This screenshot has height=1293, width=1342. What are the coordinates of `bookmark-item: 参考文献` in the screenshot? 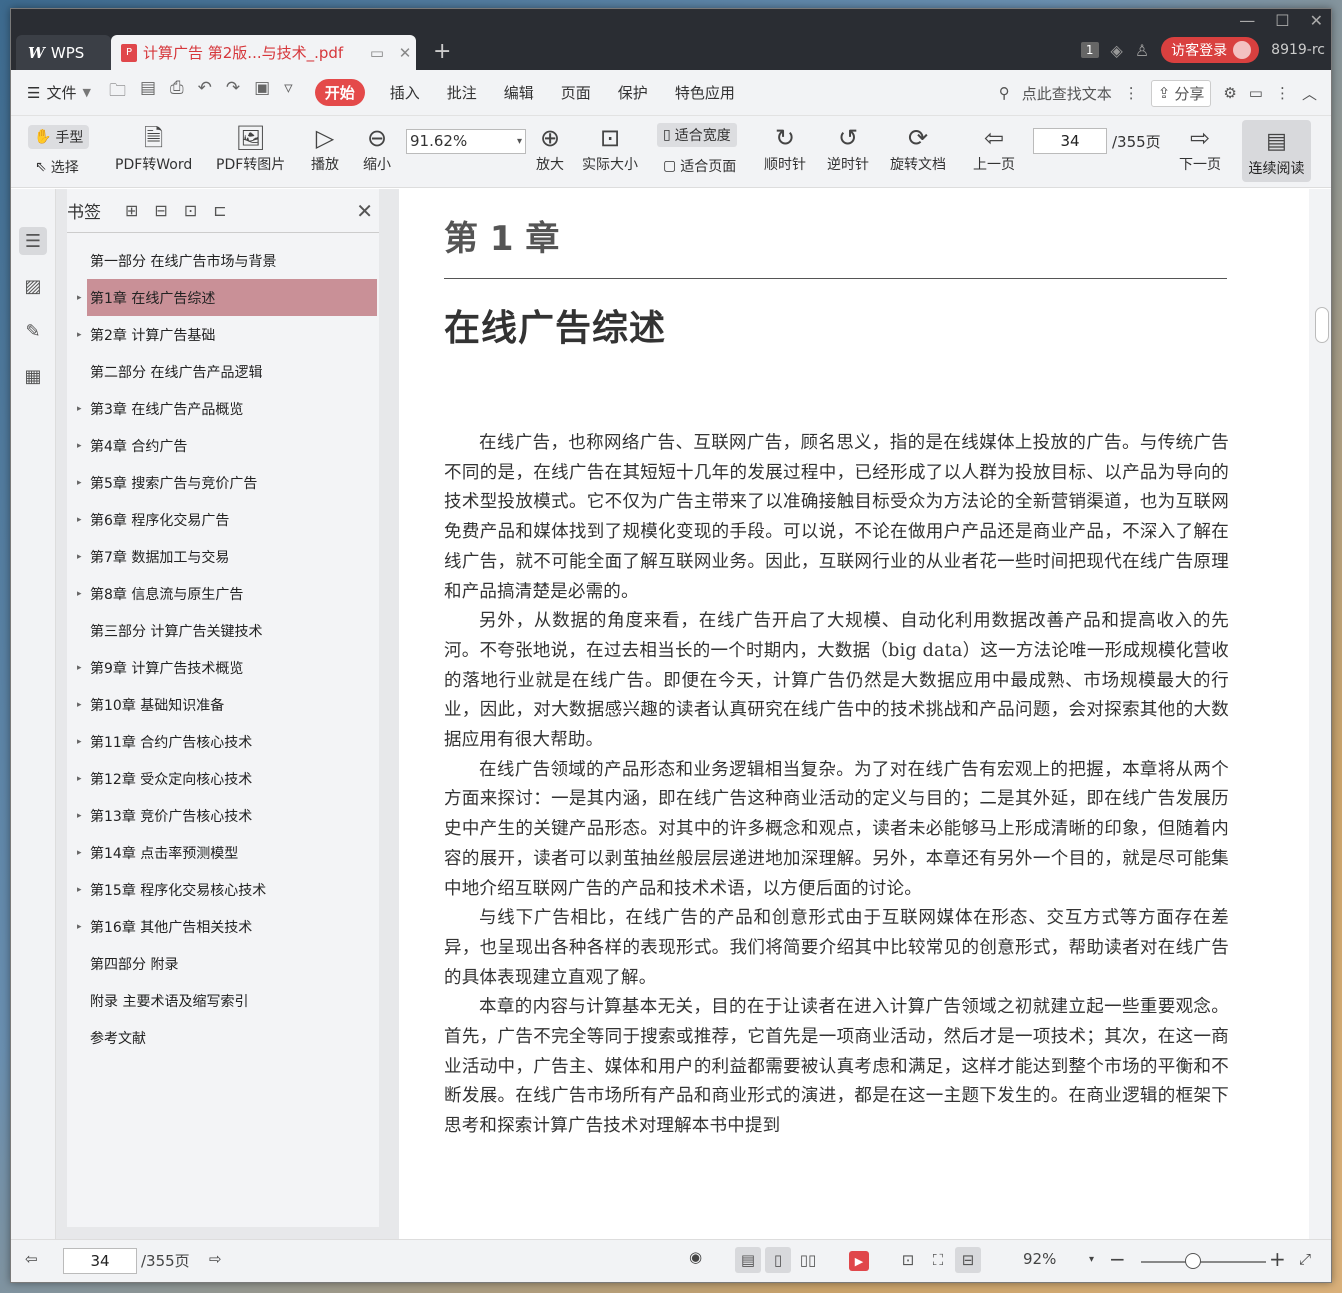 It's located at (223, 1037).